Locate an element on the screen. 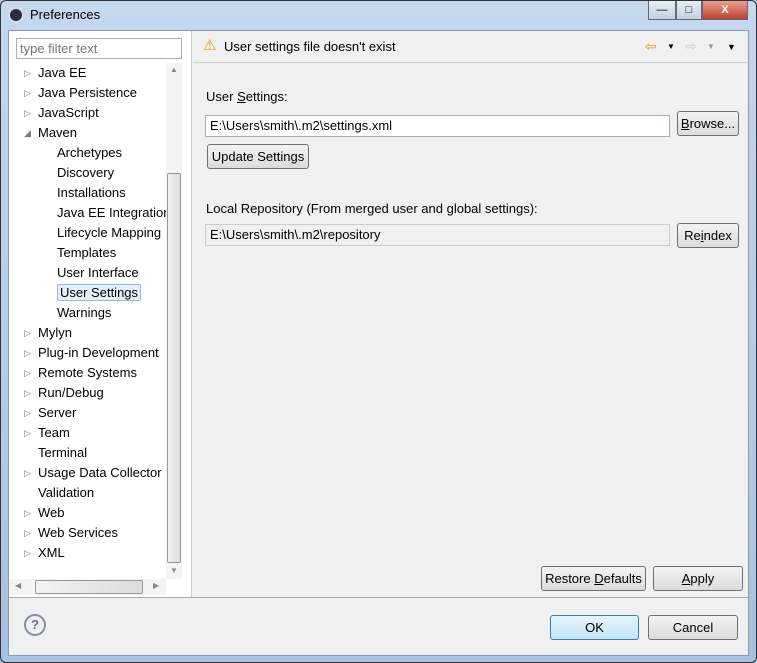  tree-item-label: Validation is located at coordinates (66, 492).